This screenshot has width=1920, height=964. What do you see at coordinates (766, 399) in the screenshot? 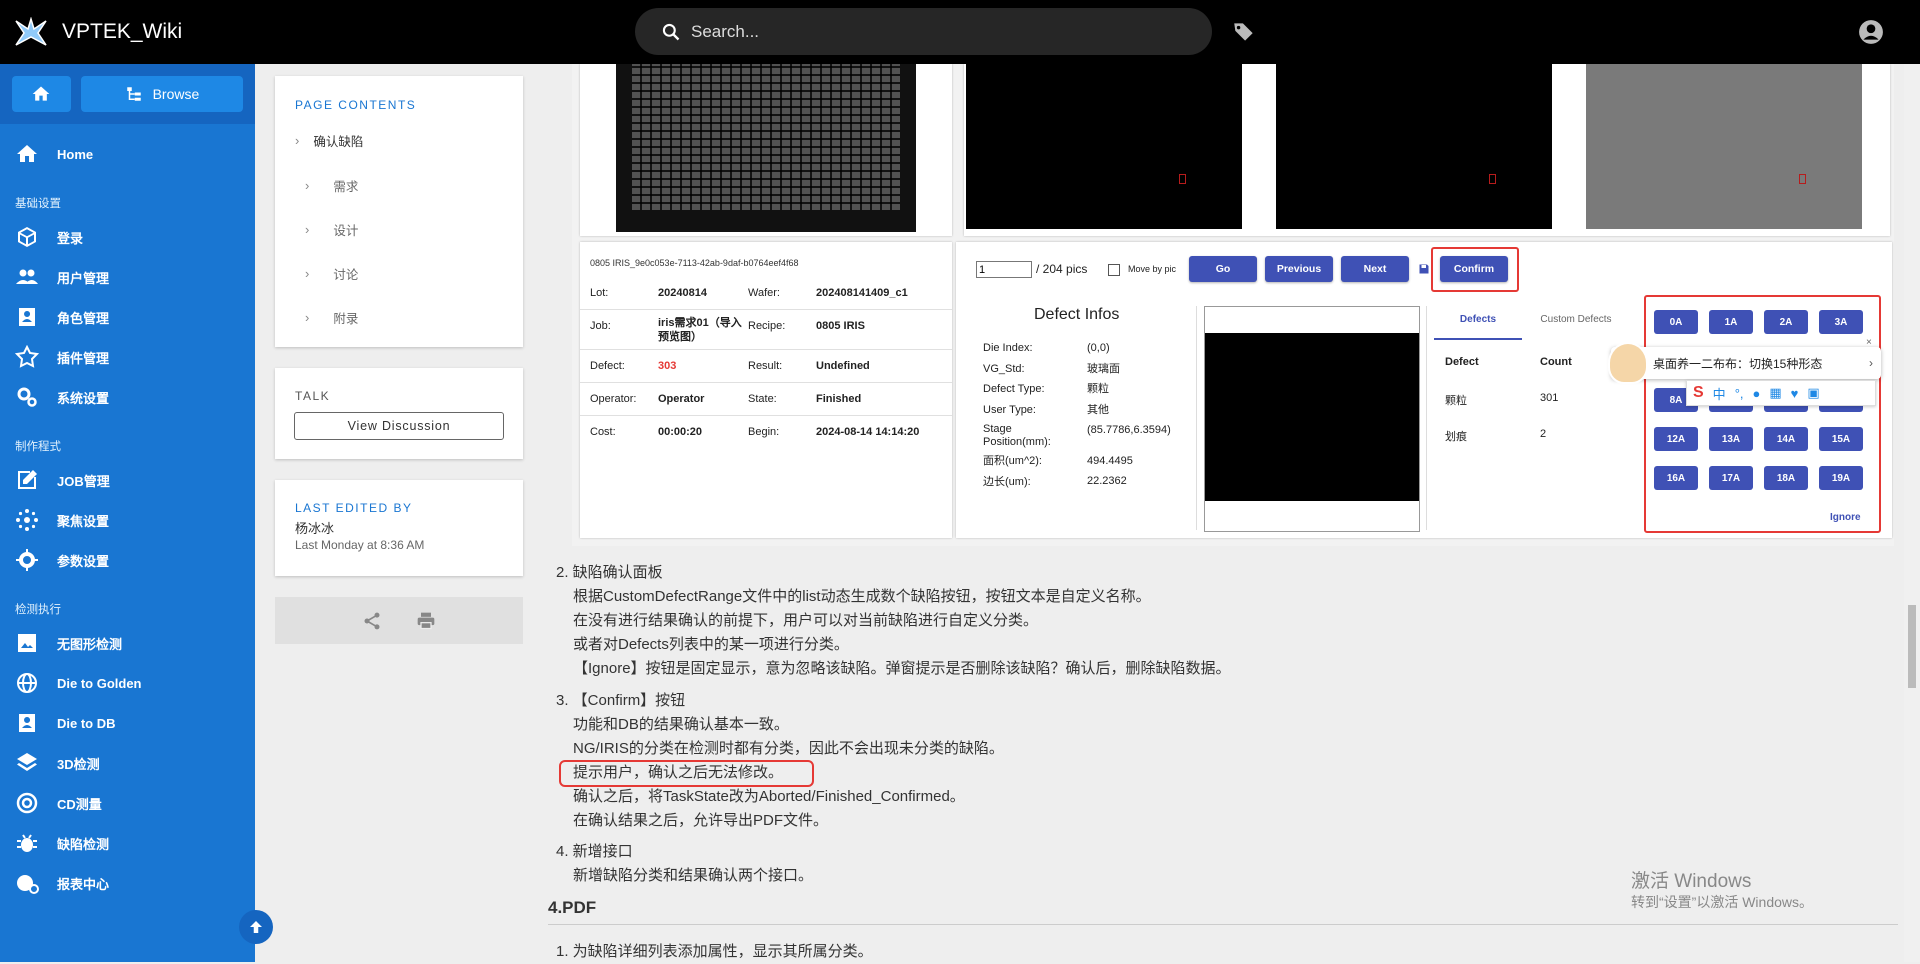
I see `info-row: Operator: Operator State: Finished` at bounding box center [766, 399].